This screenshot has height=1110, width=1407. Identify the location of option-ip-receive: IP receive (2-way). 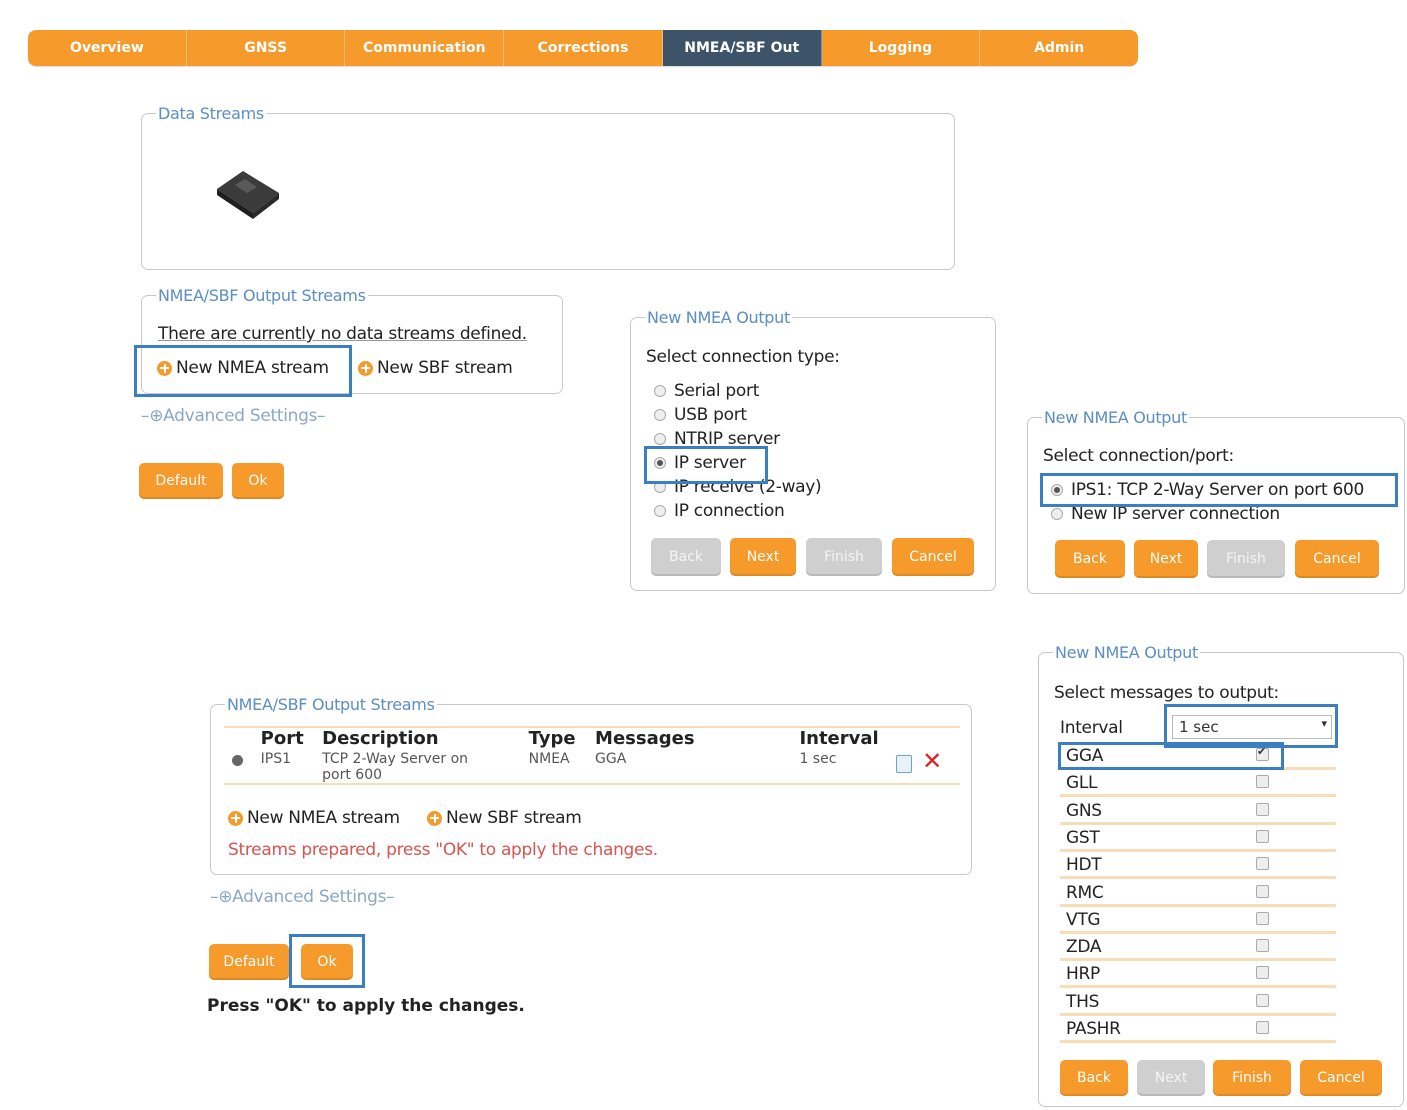
(738, 487).